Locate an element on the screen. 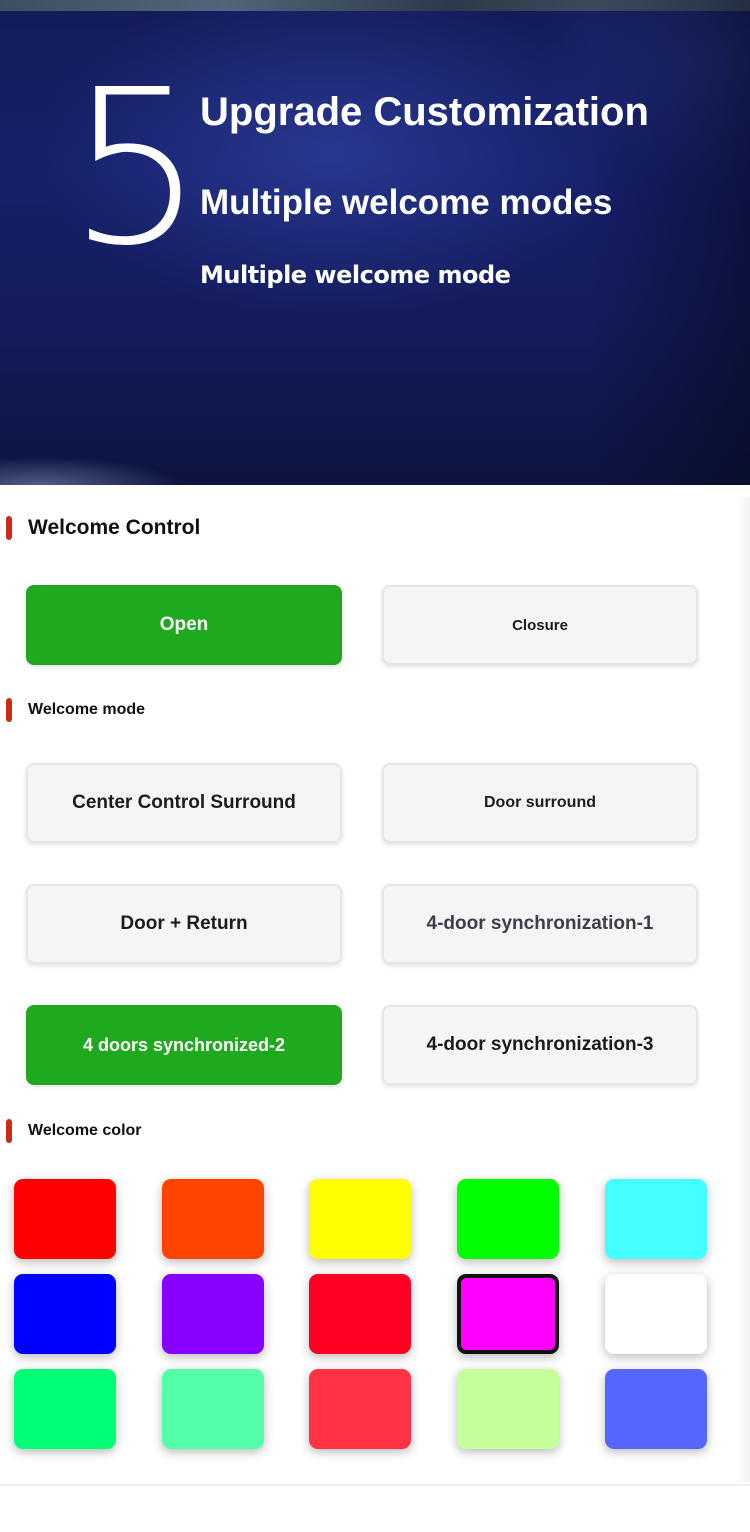 The width and height of the screenshot is (750, 1532). hero-subtitle-secondary: Multiple welcome mode is located at coordinates (355, 275).